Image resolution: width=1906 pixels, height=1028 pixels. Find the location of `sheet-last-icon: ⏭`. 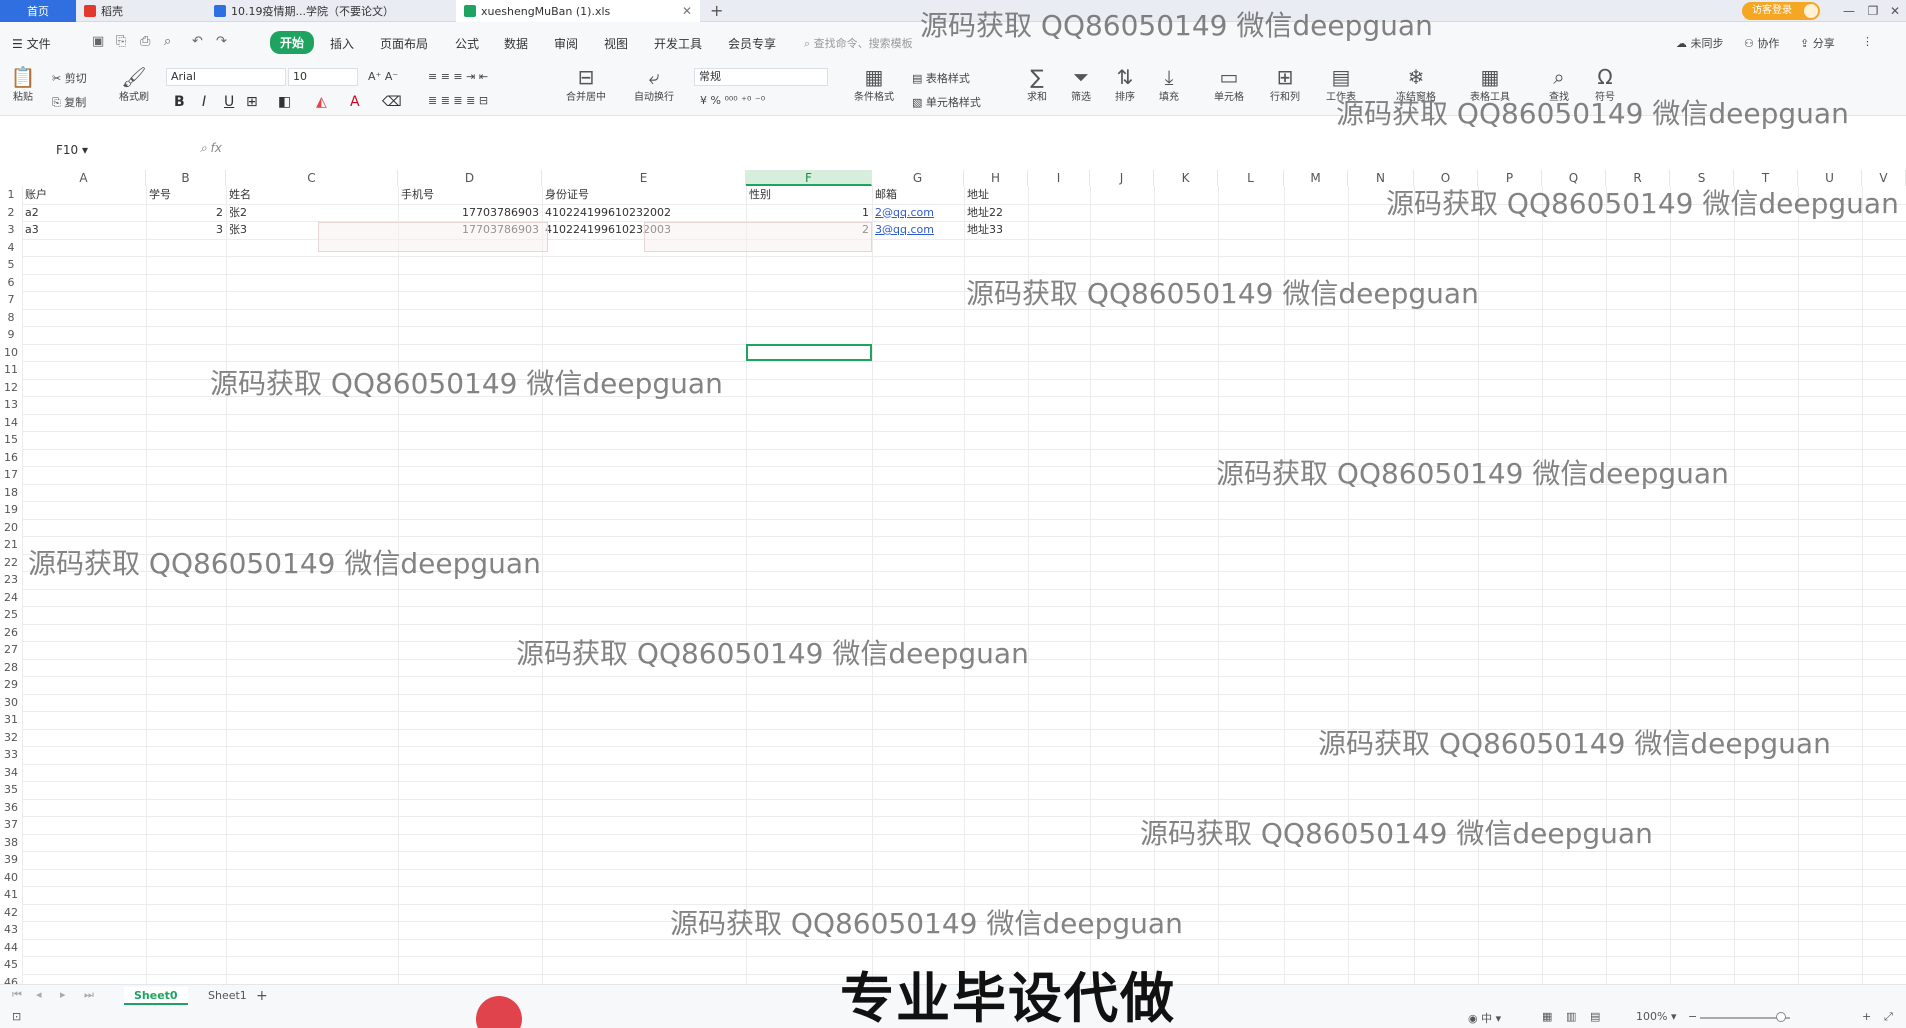

sheet-last-icon: ⏭ is located at coordinates (89, 995).